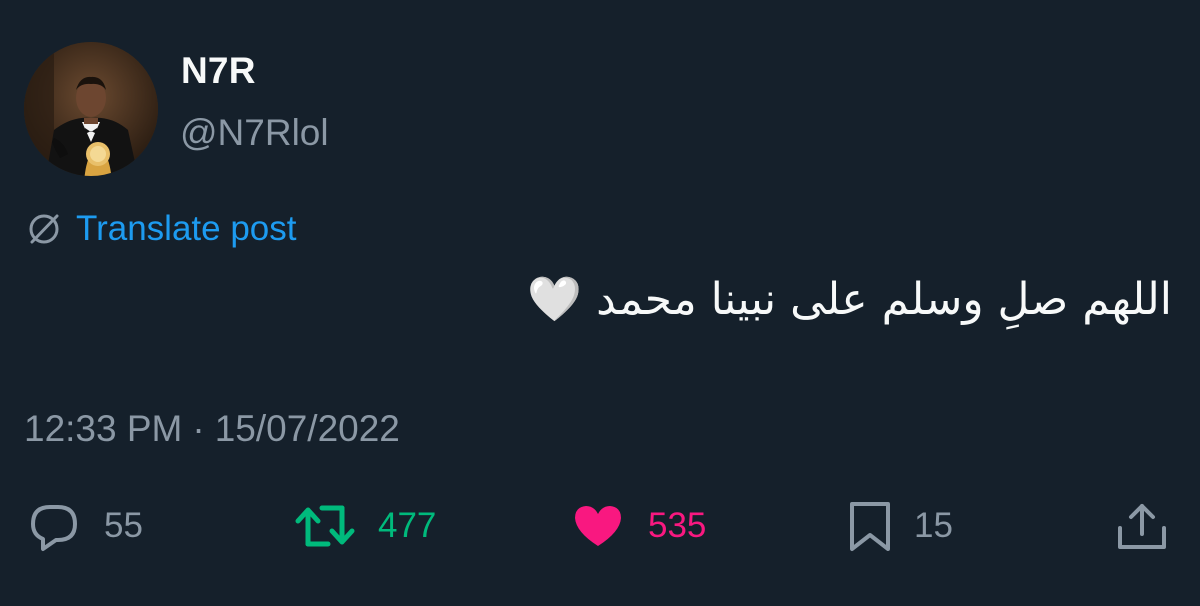 The width and height of the screenshot is (1200, 606). What do you see at coordinates (307, 429) in the screenshot?
I see `post-date: 15/07/2022` at bounding box center [307, 429].